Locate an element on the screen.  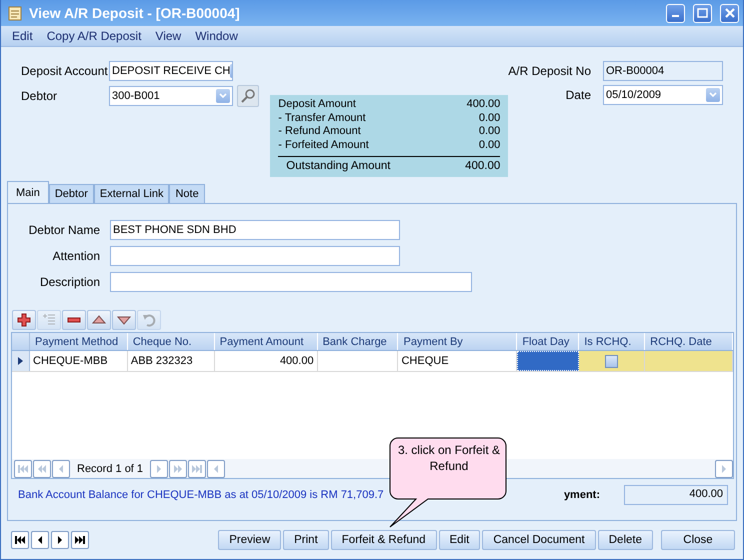
date-field: 05/10/2009 is located at coordinates (663, 95).